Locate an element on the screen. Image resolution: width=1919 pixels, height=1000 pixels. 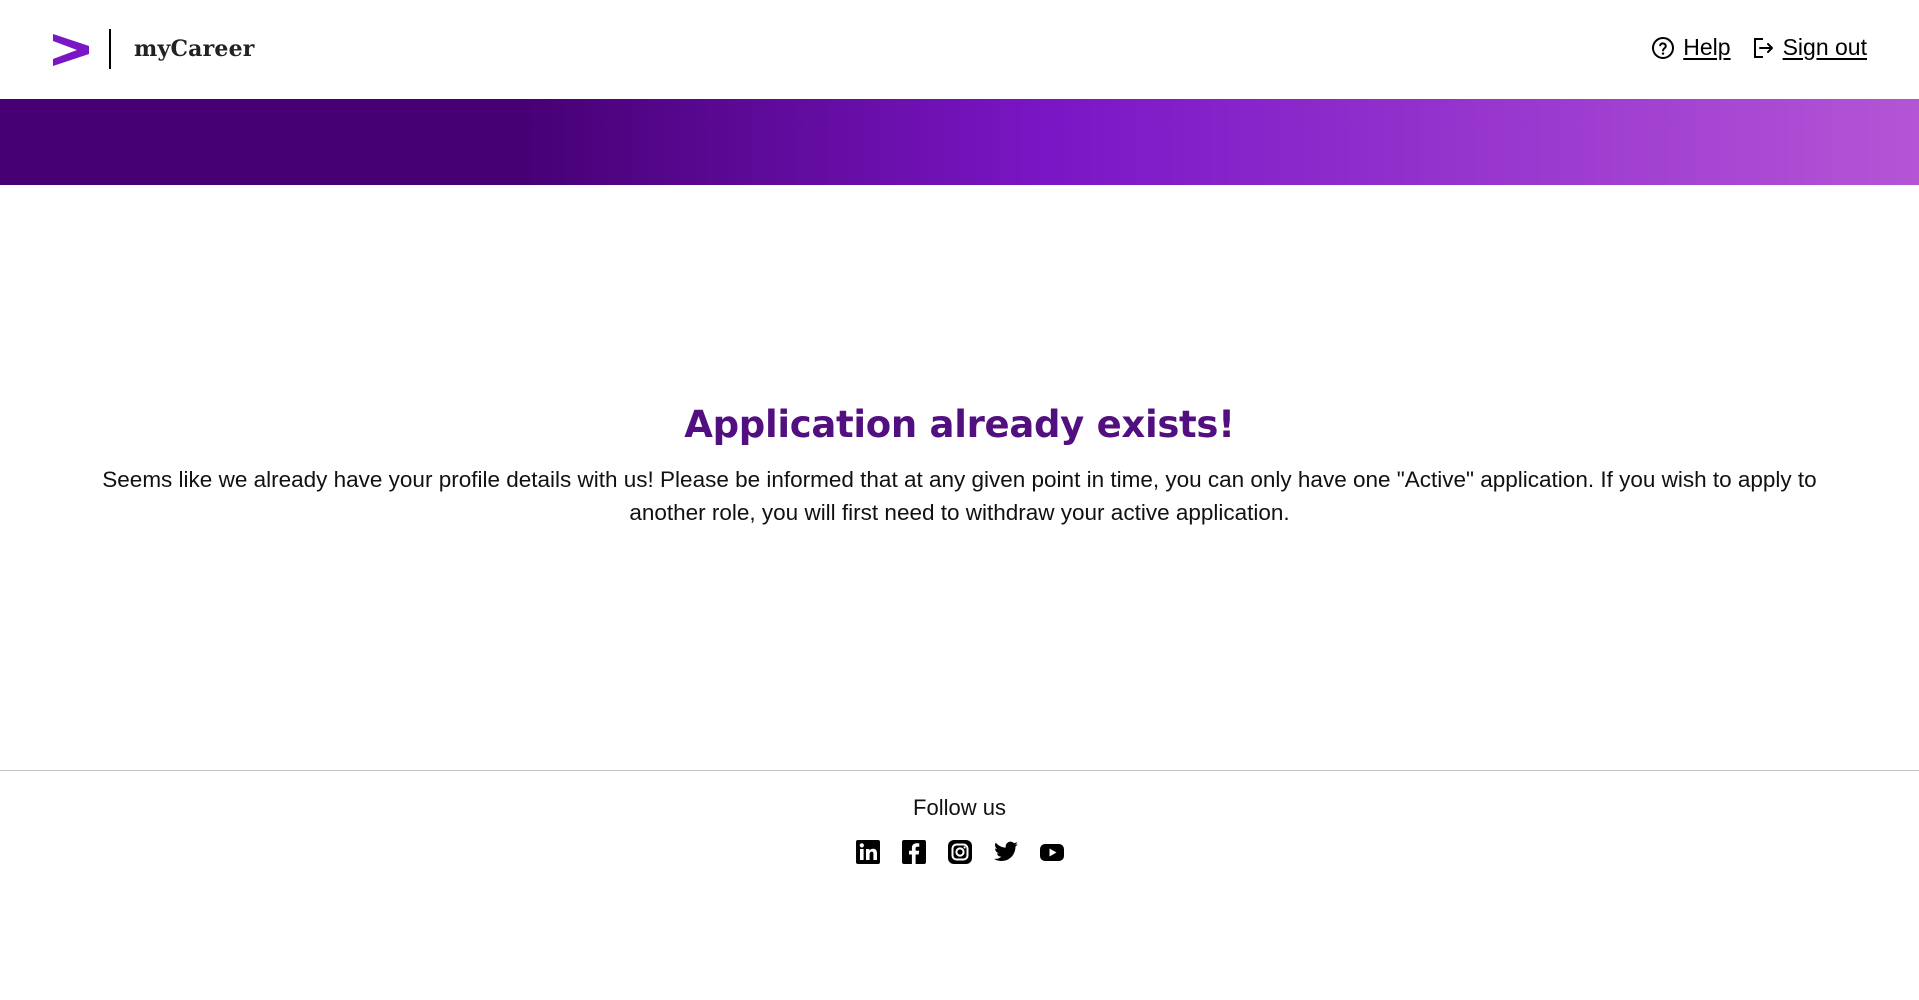
sign-out-label: Sign out is located at coordinates (1824, 47).